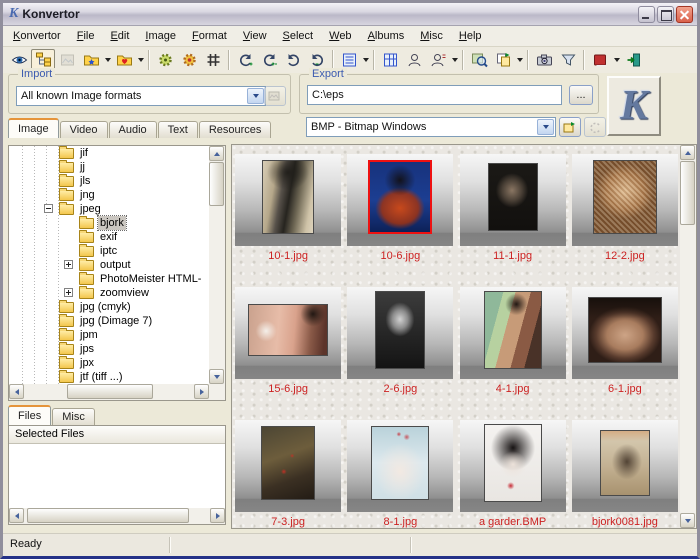  I want to click on menu-format: Format, so click(209, 36).